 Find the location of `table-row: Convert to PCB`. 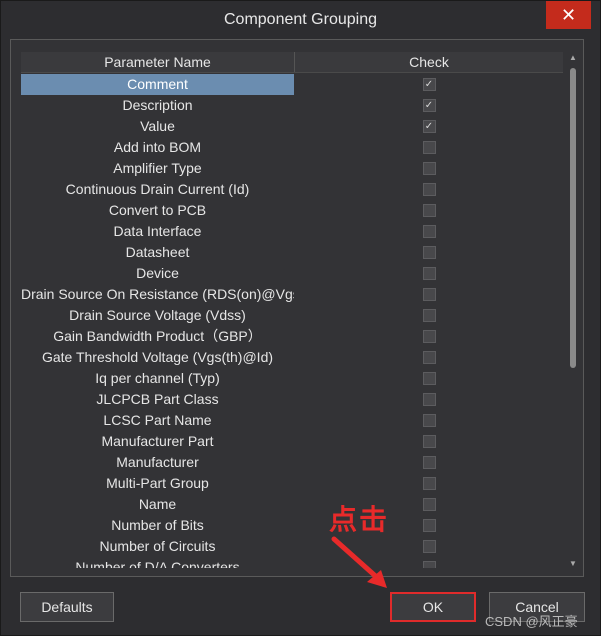

table-row: Convert to PCB is located at coordinates (292, 210).